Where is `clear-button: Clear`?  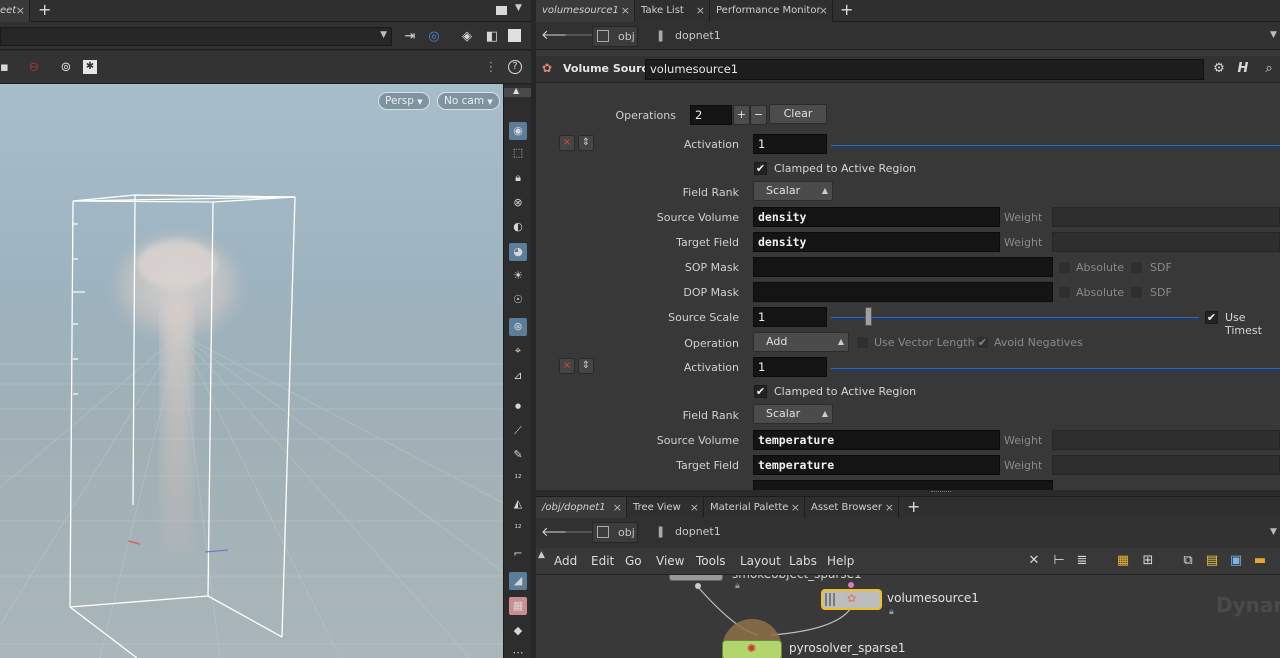
clear-button: Clear is located at coordinates (798, 114).